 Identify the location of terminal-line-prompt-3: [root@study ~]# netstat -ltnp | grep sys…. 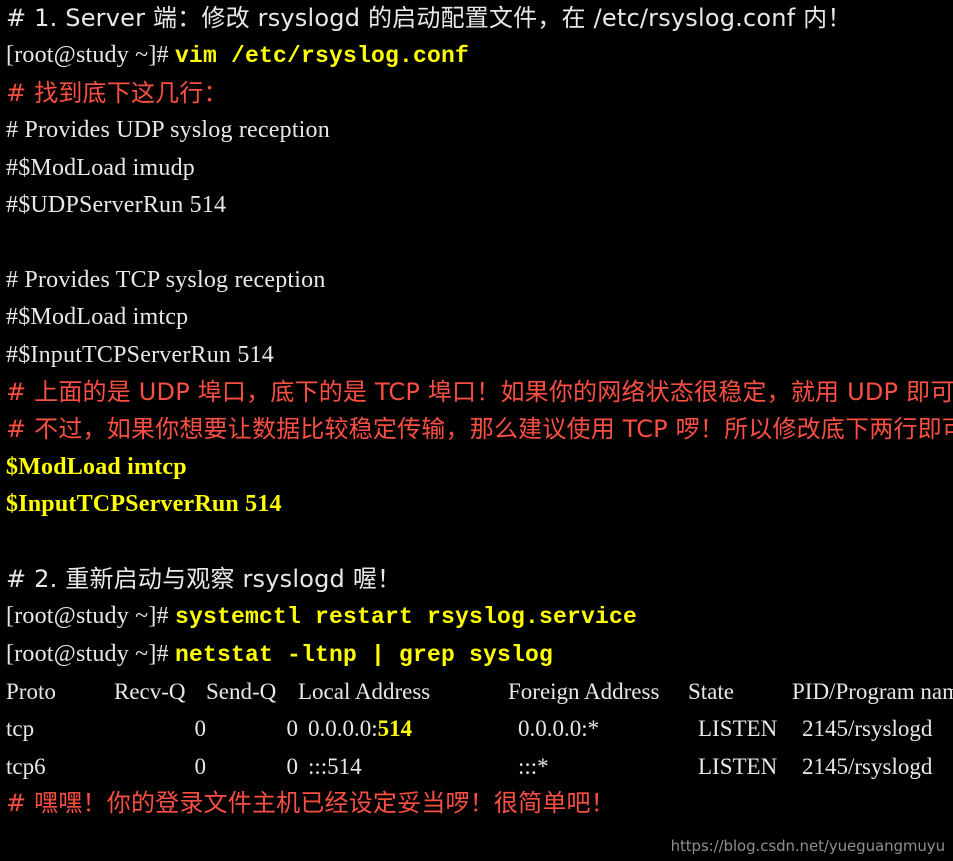
(476, 654).